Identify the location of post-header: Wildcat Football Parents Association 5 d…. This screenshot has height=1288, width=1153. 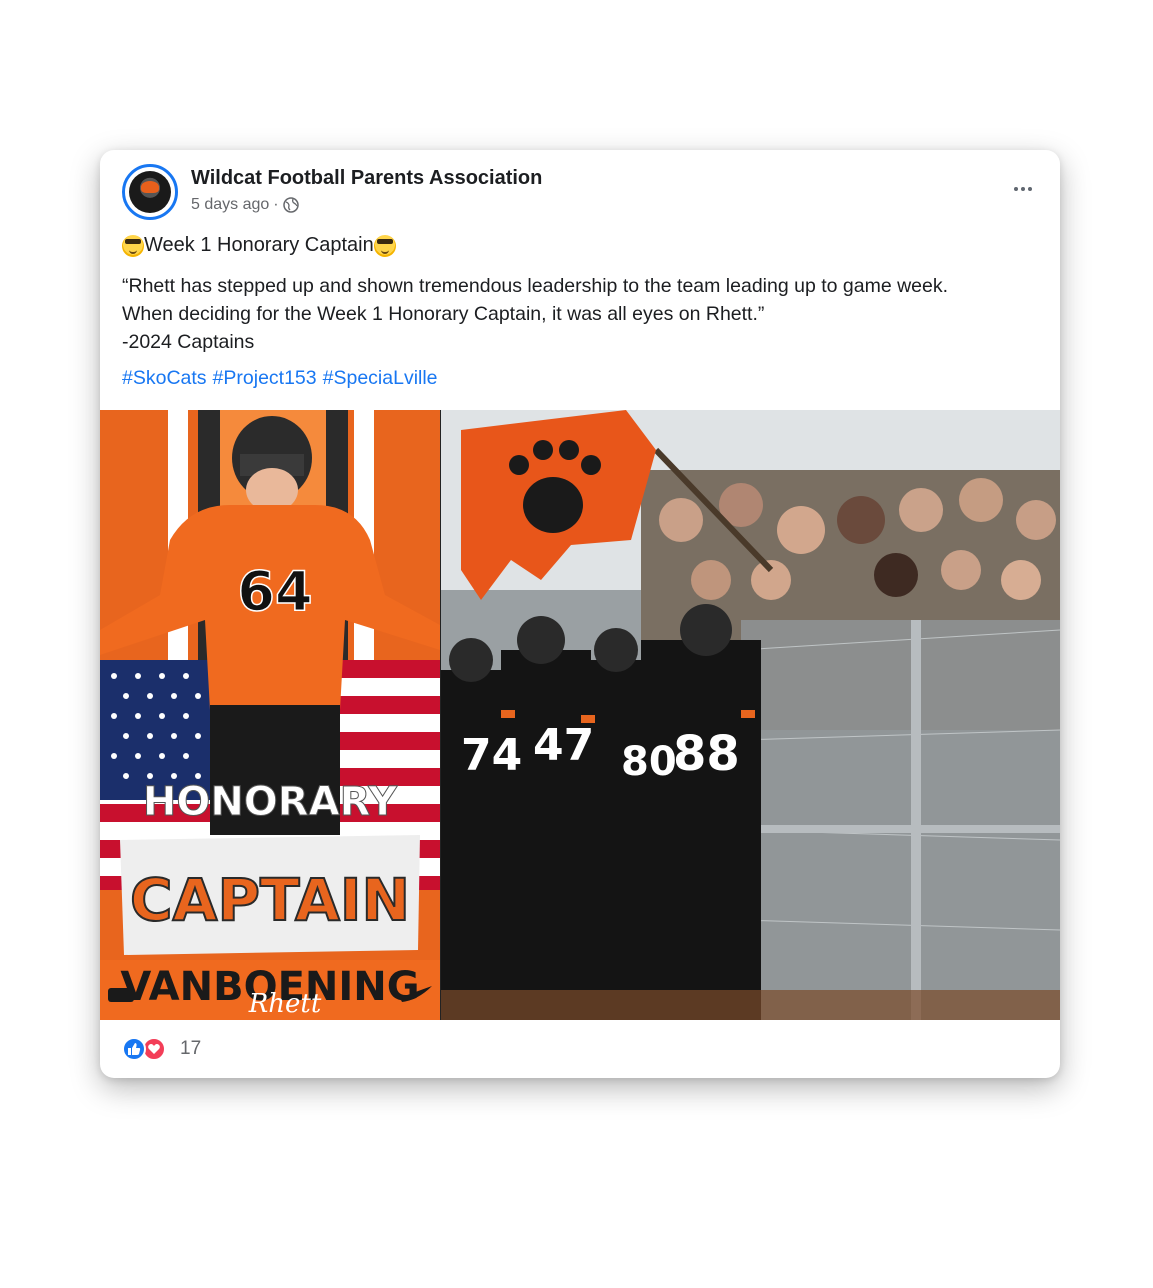
(580, 190).